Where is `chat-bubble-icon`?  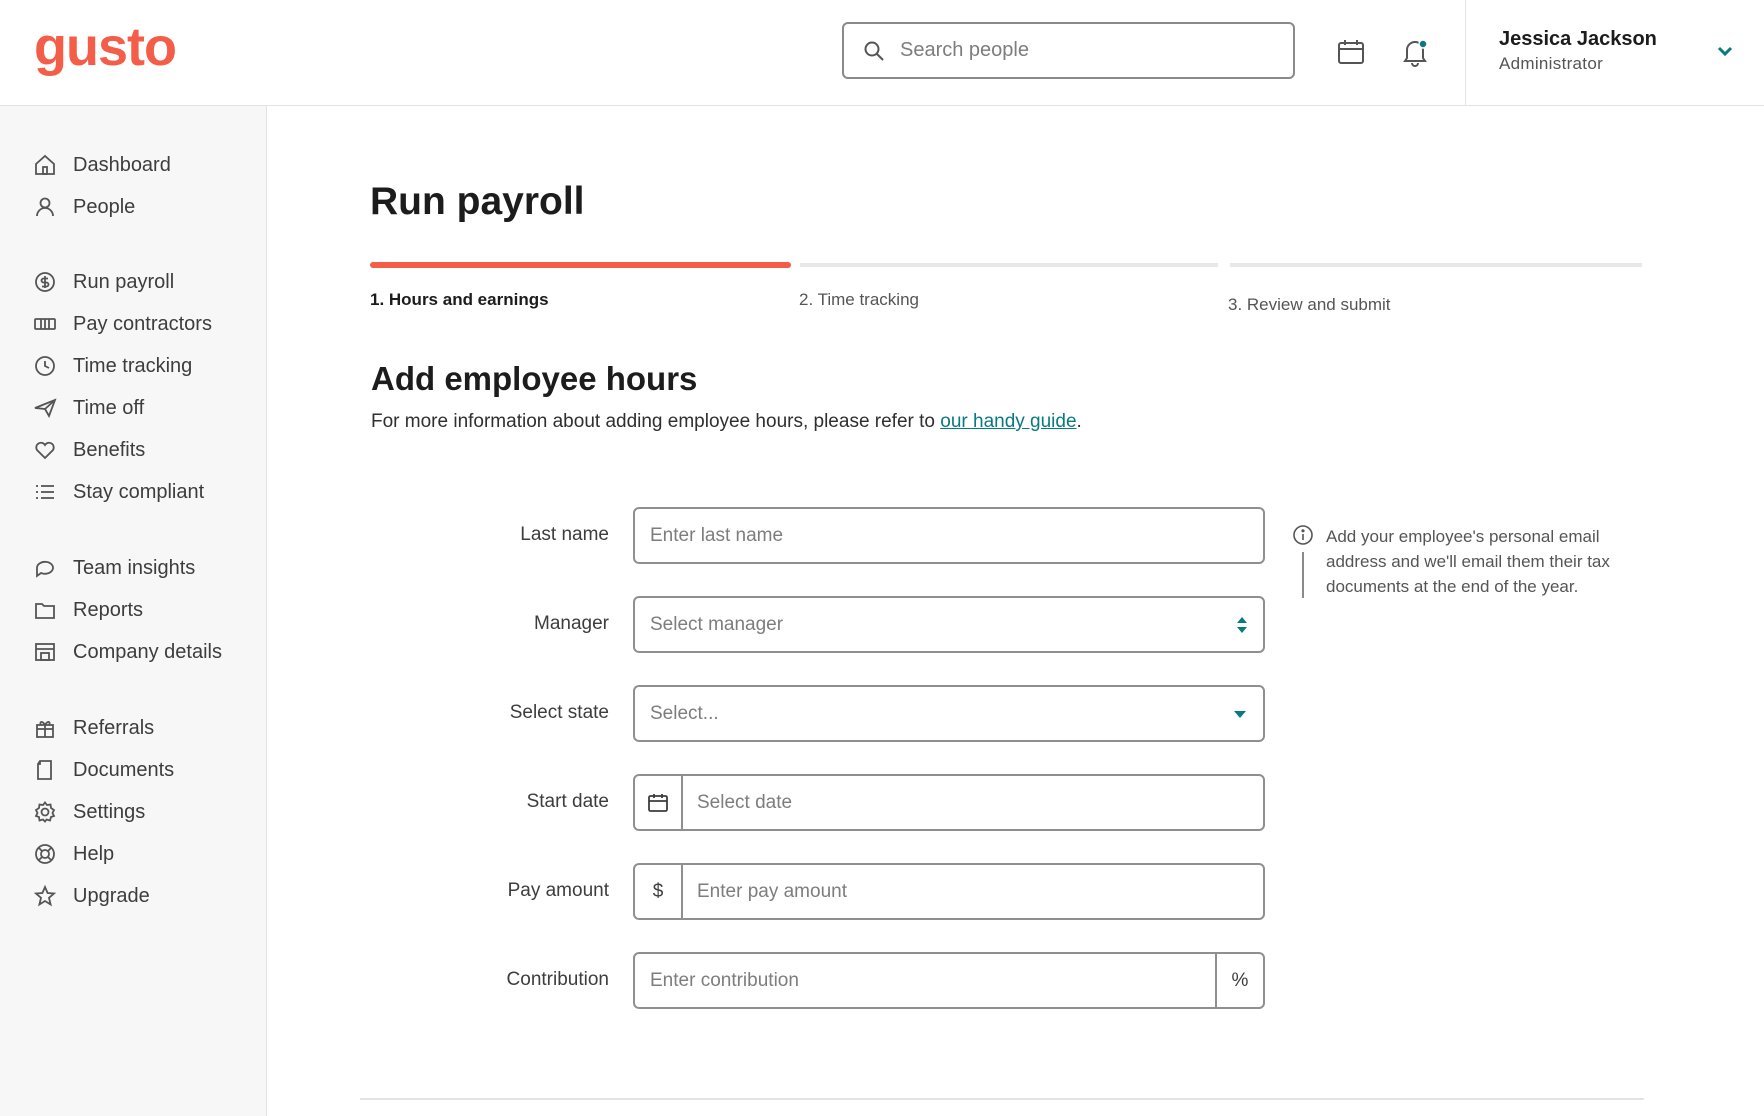
chat-bubble-icon is located at coordinates (45, 569).